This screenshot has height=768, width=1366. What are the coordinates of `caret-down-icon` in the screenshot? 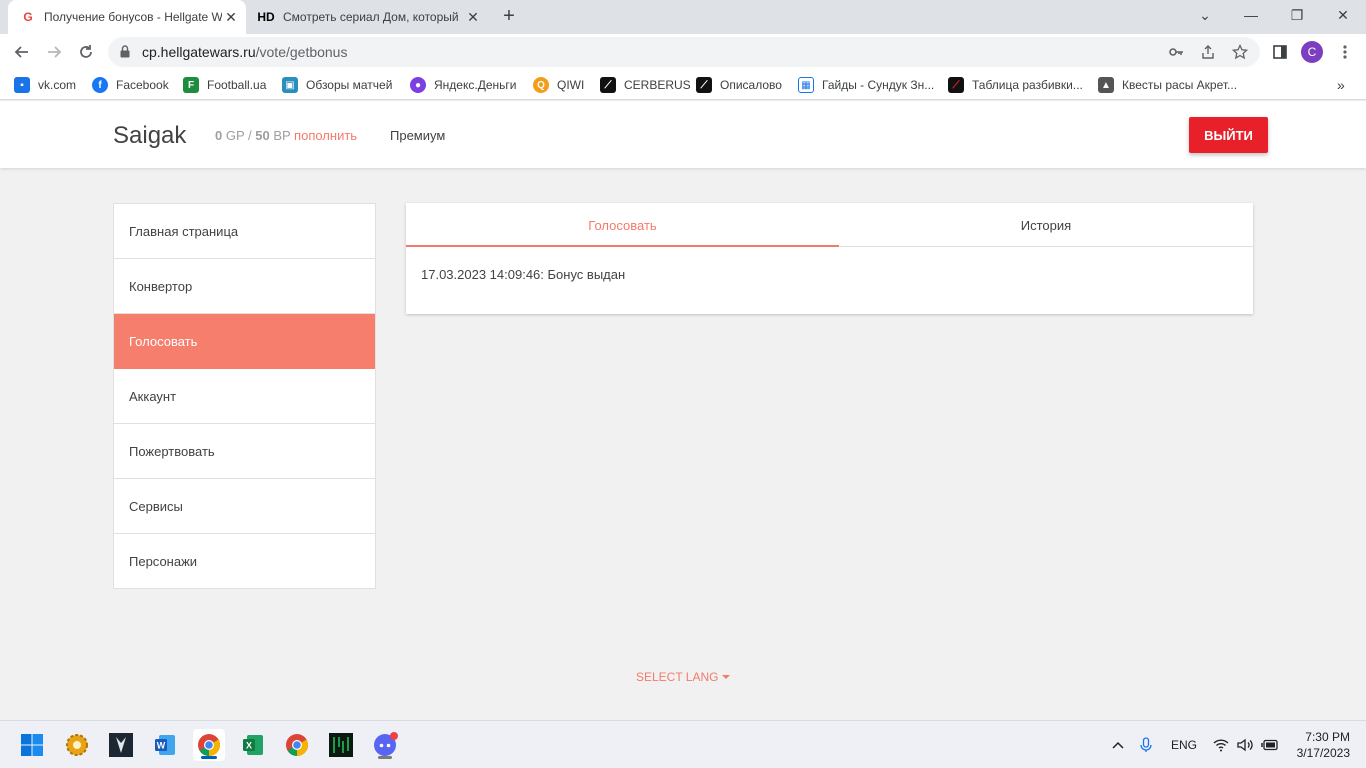 It's located at (726, 677).